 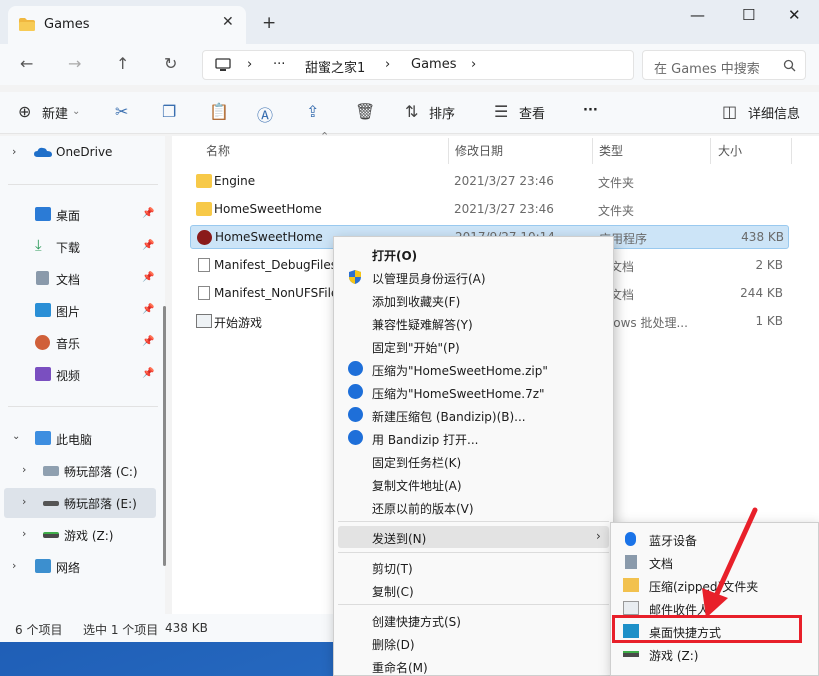 What do you see at coordinates (473, 392) in the screenshot?
I see `menu-item-compress-7z: 压缩为"HomeSweetHome.7z"` at bounding box center [473, 392].